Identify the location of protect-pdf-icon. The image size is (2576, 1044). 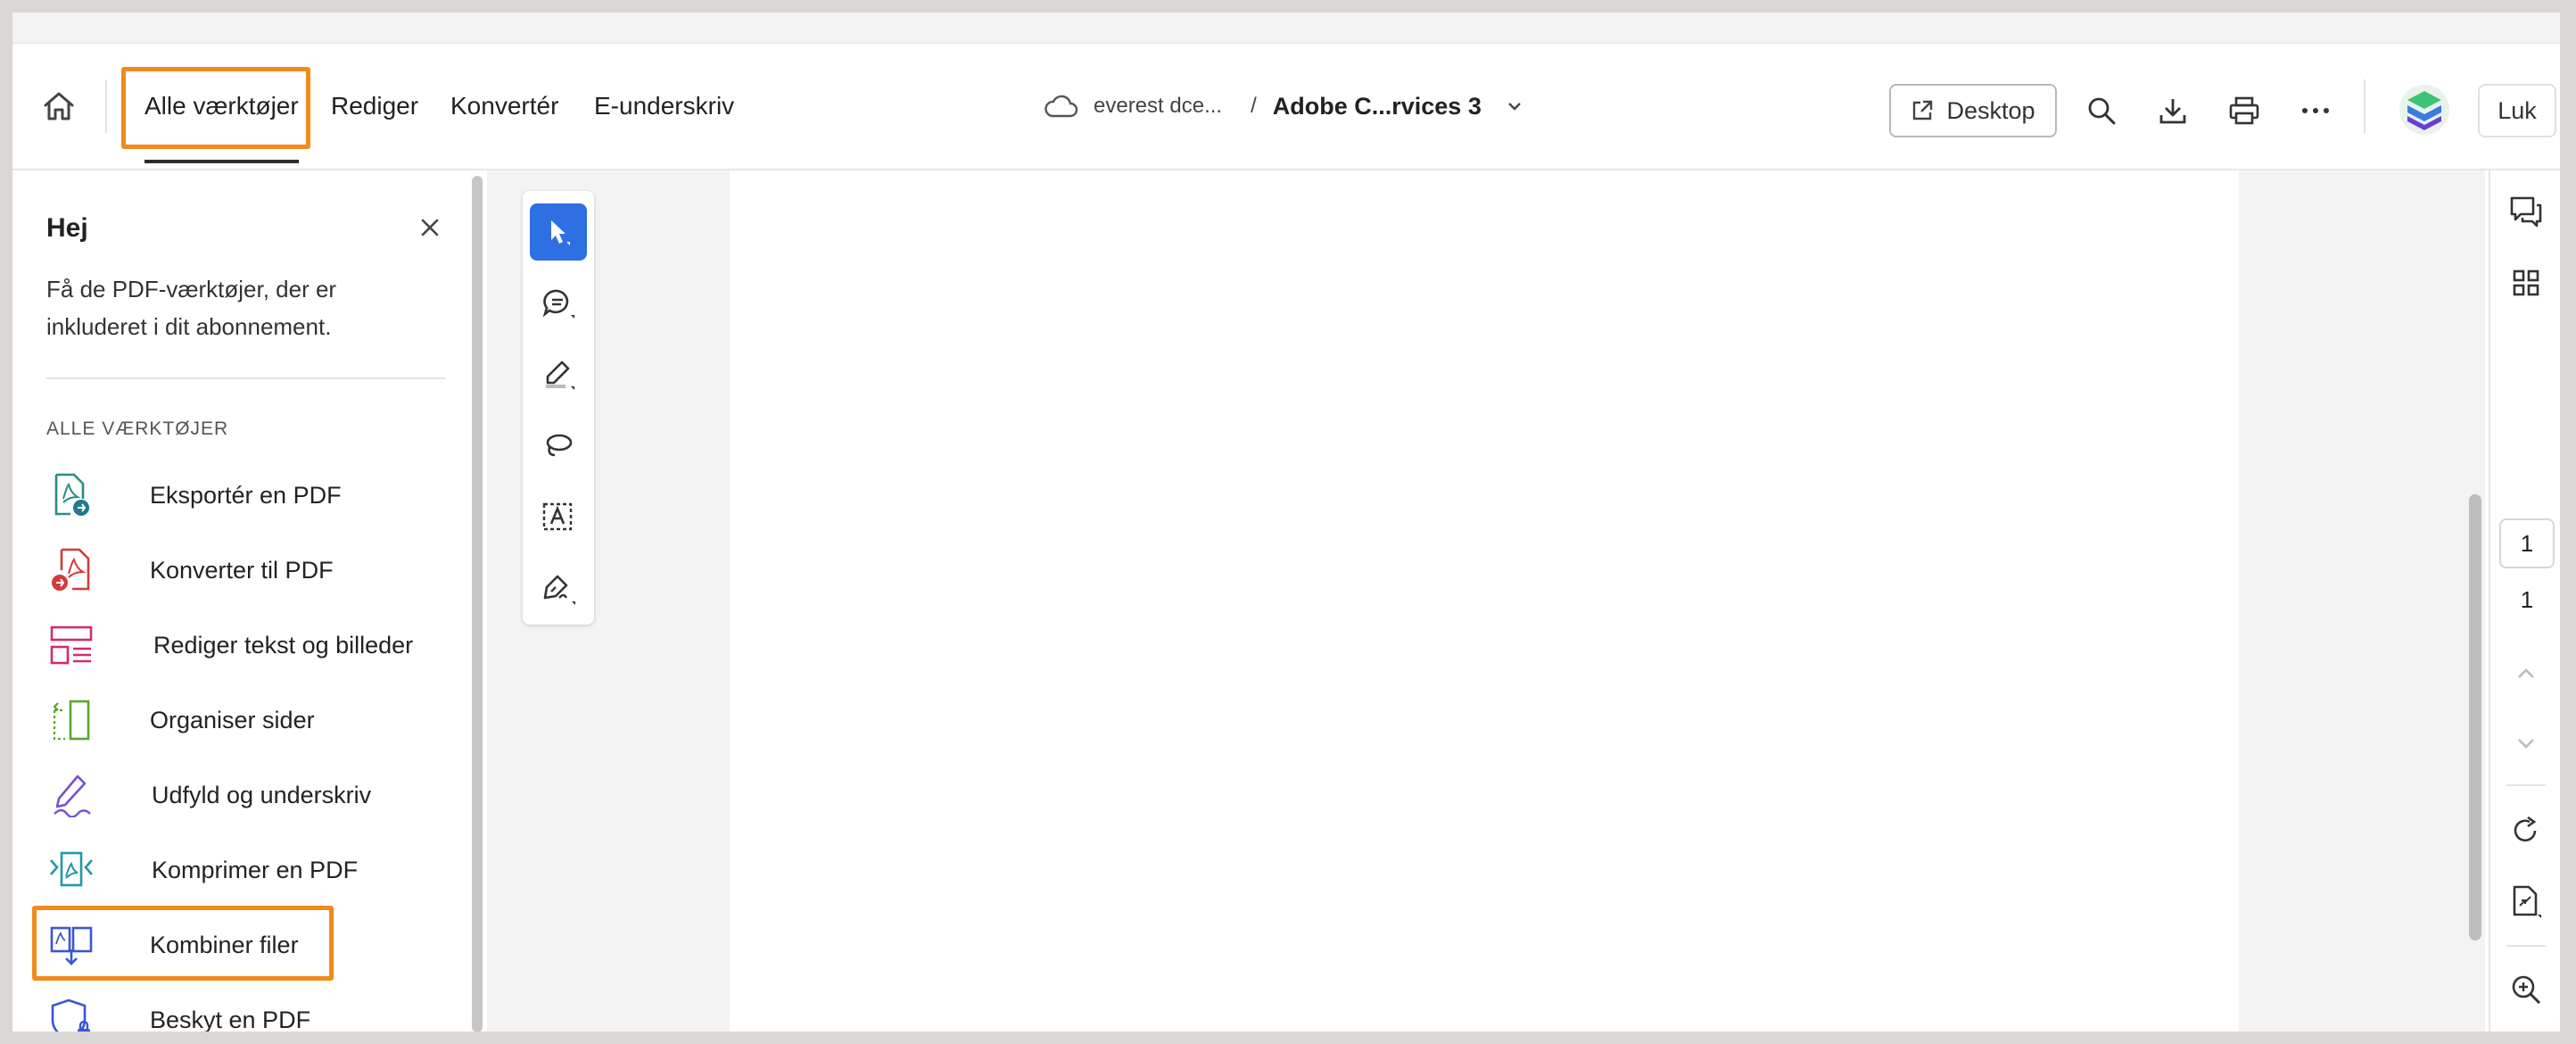
(72, 1012).